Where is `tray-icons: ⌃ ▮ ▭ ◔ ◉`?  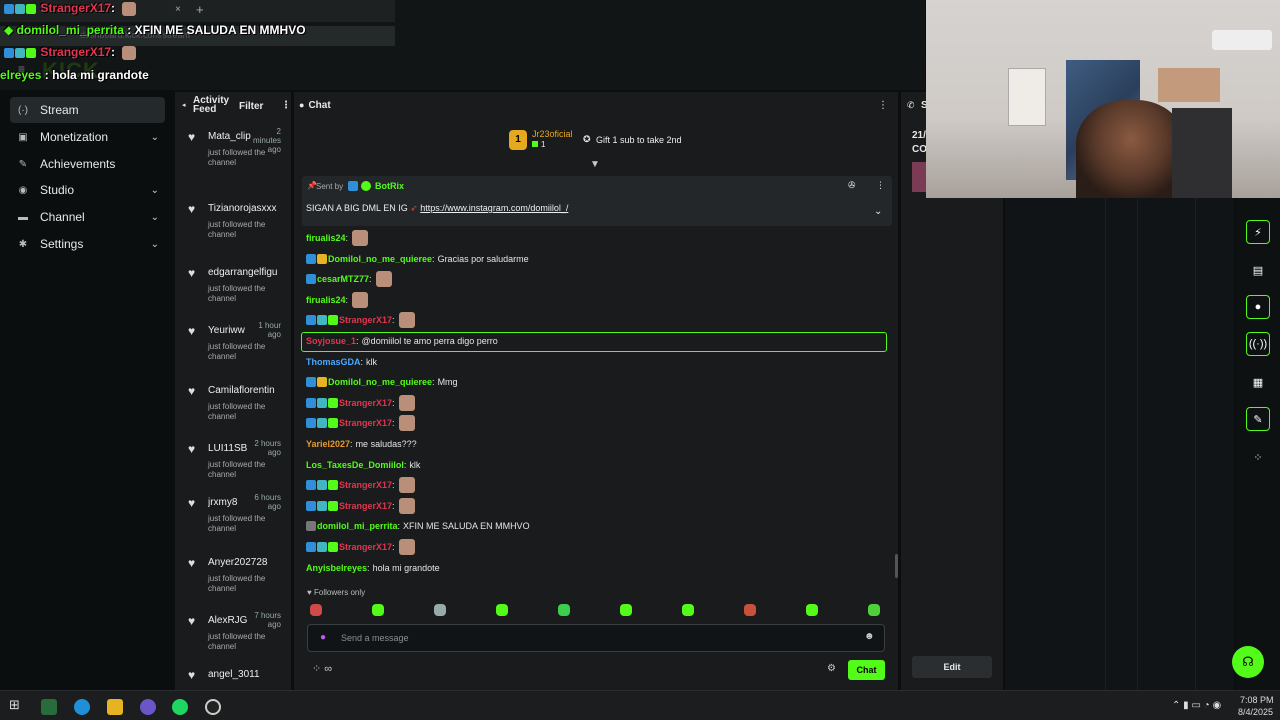 tray-icons: ⌃ ▮ ▭ ◔ ◉ is located at coordinates (1196, 705).